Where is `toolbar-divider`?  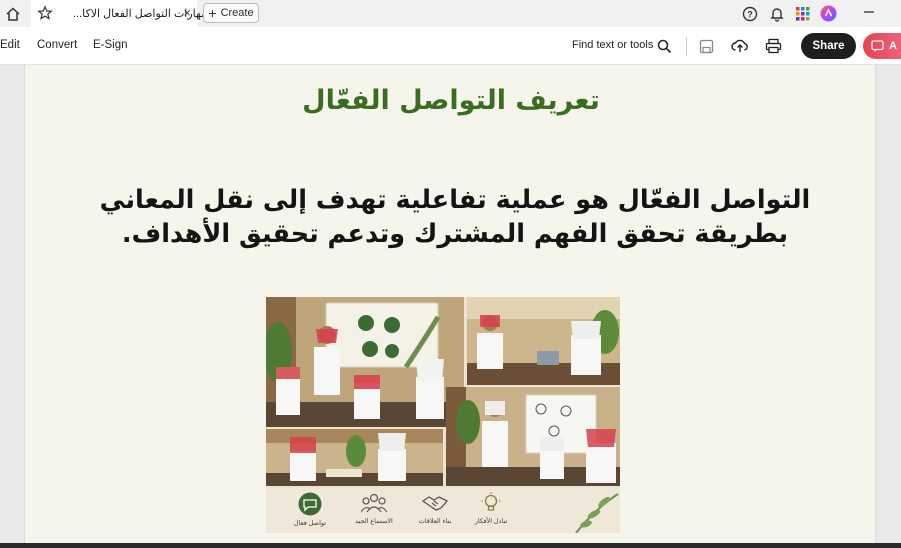 toolbar-divider is located at coordinates (686, 46).